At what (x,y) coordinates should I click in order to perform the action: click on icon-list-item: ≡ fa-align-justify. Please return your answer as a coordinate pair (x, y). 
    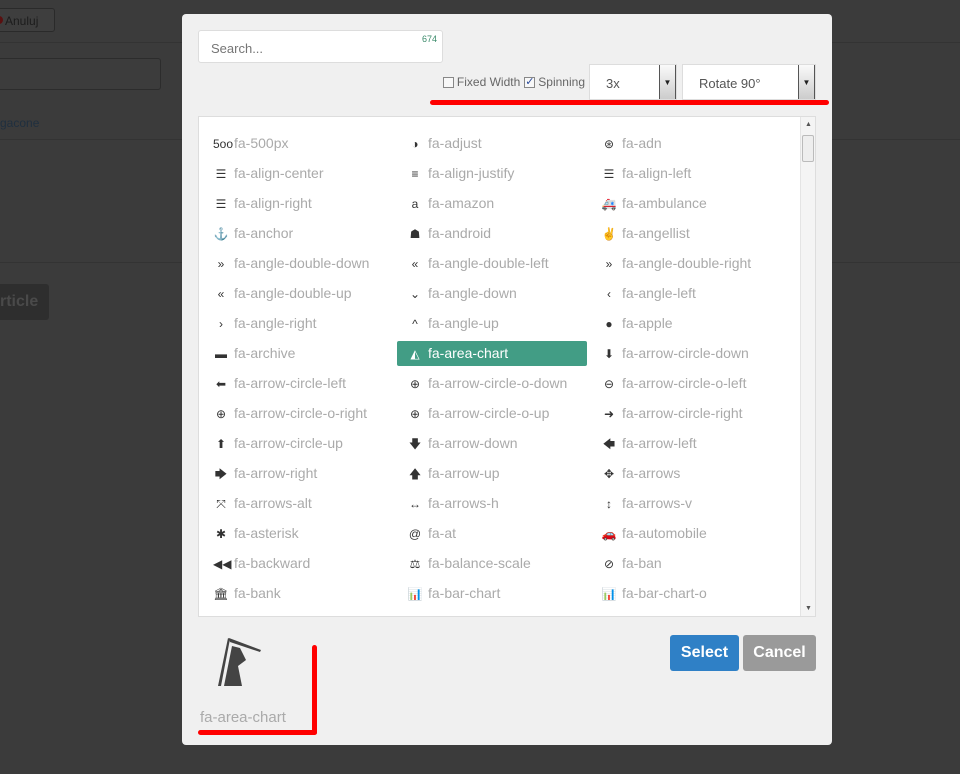
    Looking at the image, I should click on (492, 173).